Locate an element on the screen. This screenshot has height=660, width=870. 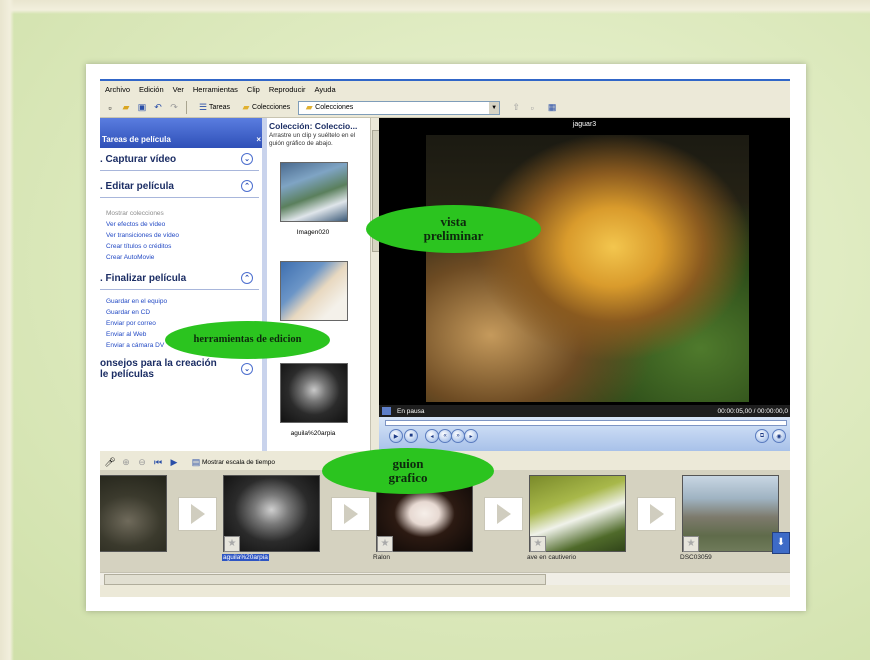
task-section-finish-header: . Finalizar película ⌃ is located at coordinates (179, 278).